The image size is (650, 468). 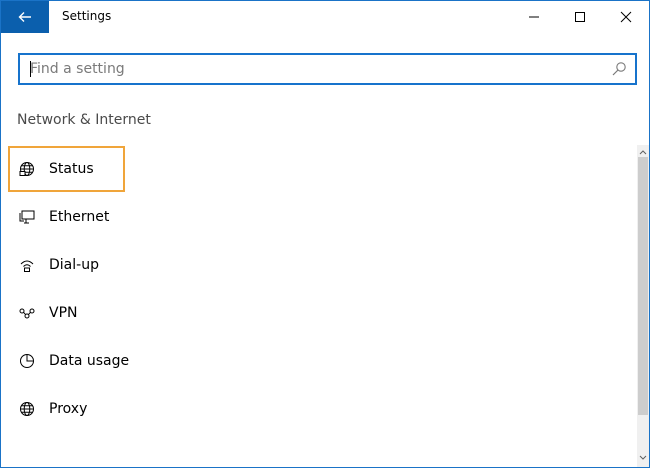 I want to click on nav-item-label: Data usage, so click(x=89, y=361).